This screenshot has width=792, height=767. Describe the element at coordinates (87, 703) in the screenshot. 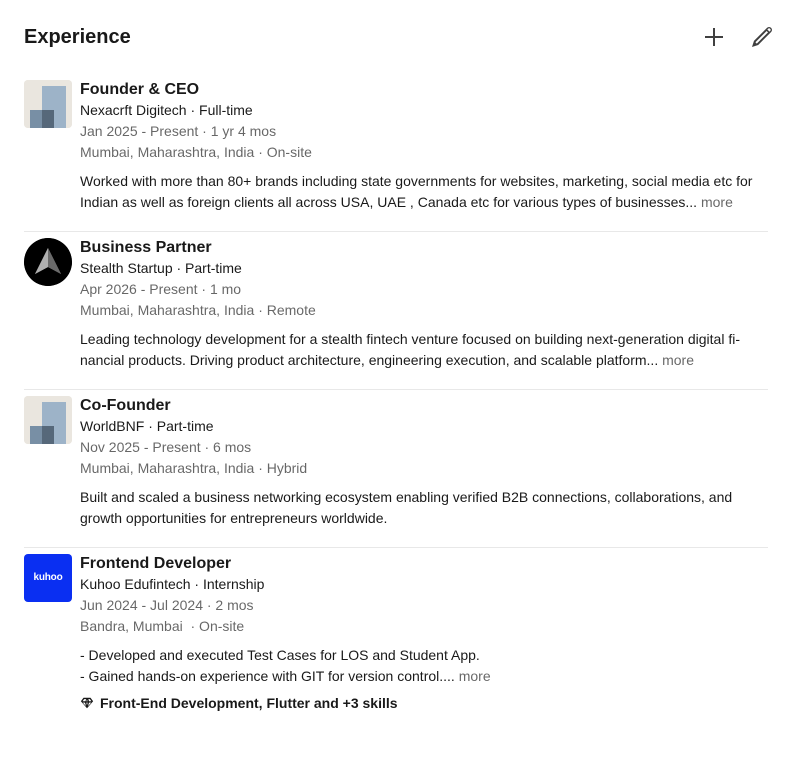

I see `diamond-icon` at that location.